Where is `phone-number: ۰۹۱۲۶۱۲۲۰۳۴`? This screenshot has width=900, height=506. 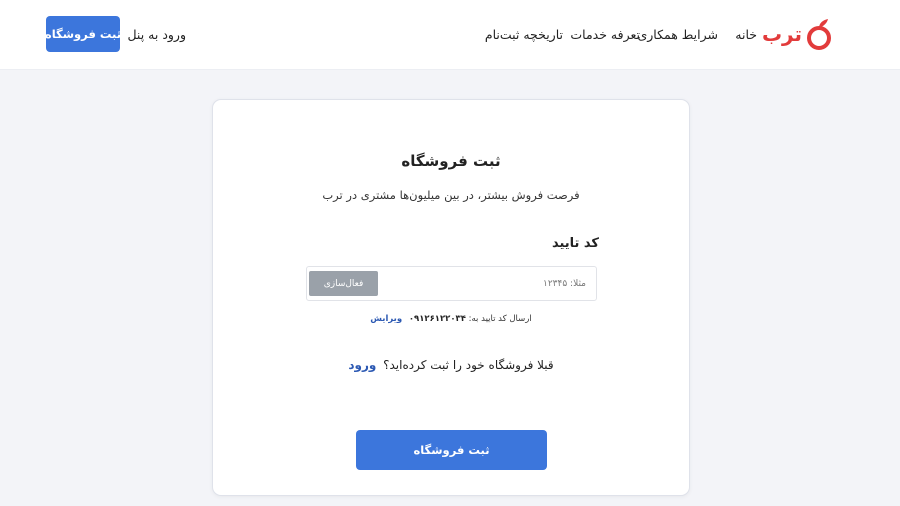
phone-number: ۰۹۱۲۶۱۲۲۰۳۴ is located at coordinates (437, 319).